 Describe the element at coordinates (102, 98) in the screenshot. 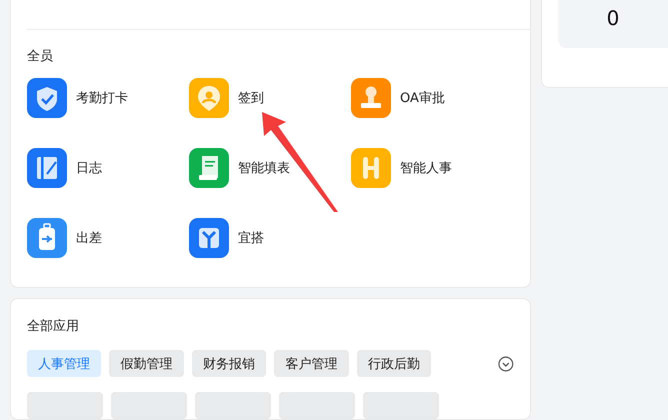

I see `app-label: 考勤打卡` at that location.